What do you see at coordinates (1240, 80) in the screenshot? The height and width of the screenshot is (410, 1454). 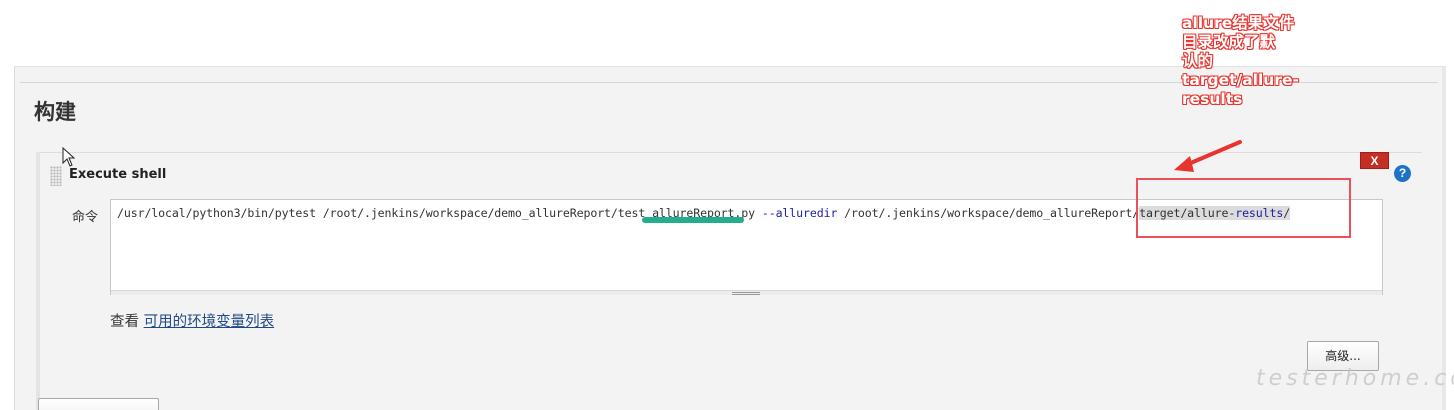 I see `annotation-line-4: target/allure-` at bounding box center [1240, 80].